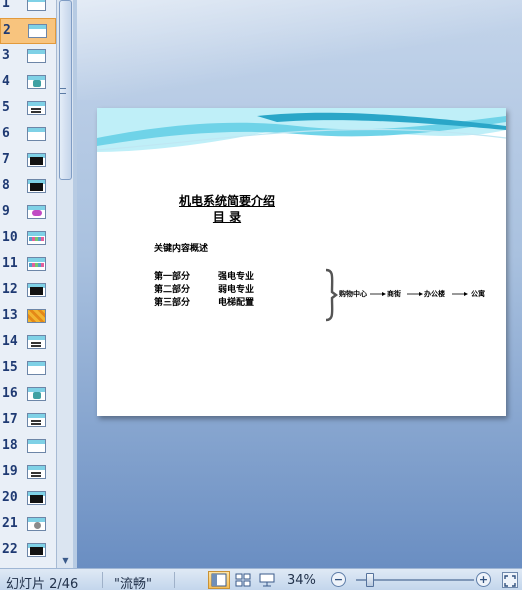  What do you see at coordinates (227, 216) in the screenshot?
I see `slide-subtitle: 目 录` at bounding box center [227, 216].